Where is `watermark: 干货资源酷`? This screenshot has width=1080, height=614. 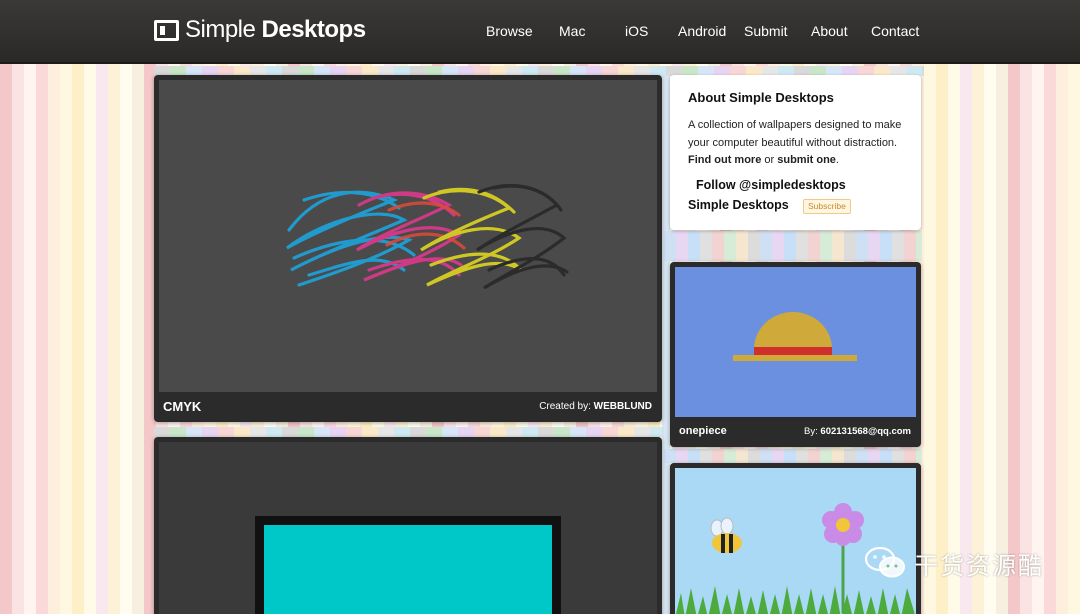
watermark: 干货资源酷 is located at coordinates (954, 563).